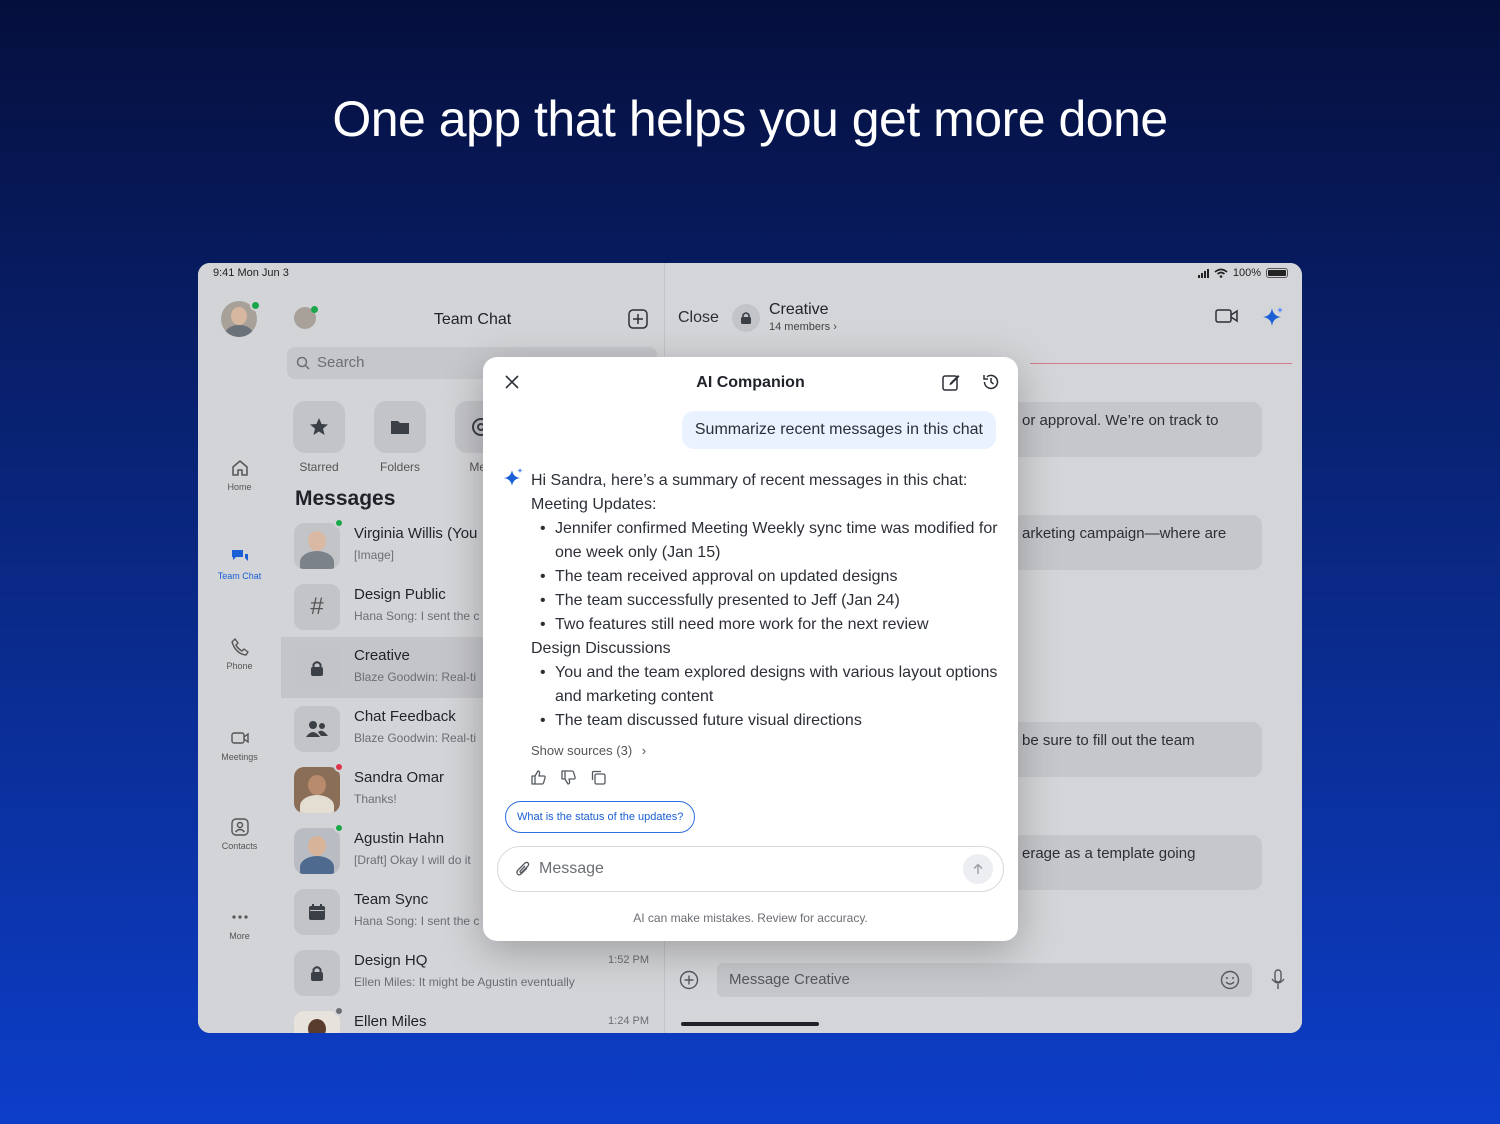  I want to click on quick-starred: Starred, so click(319, 437).